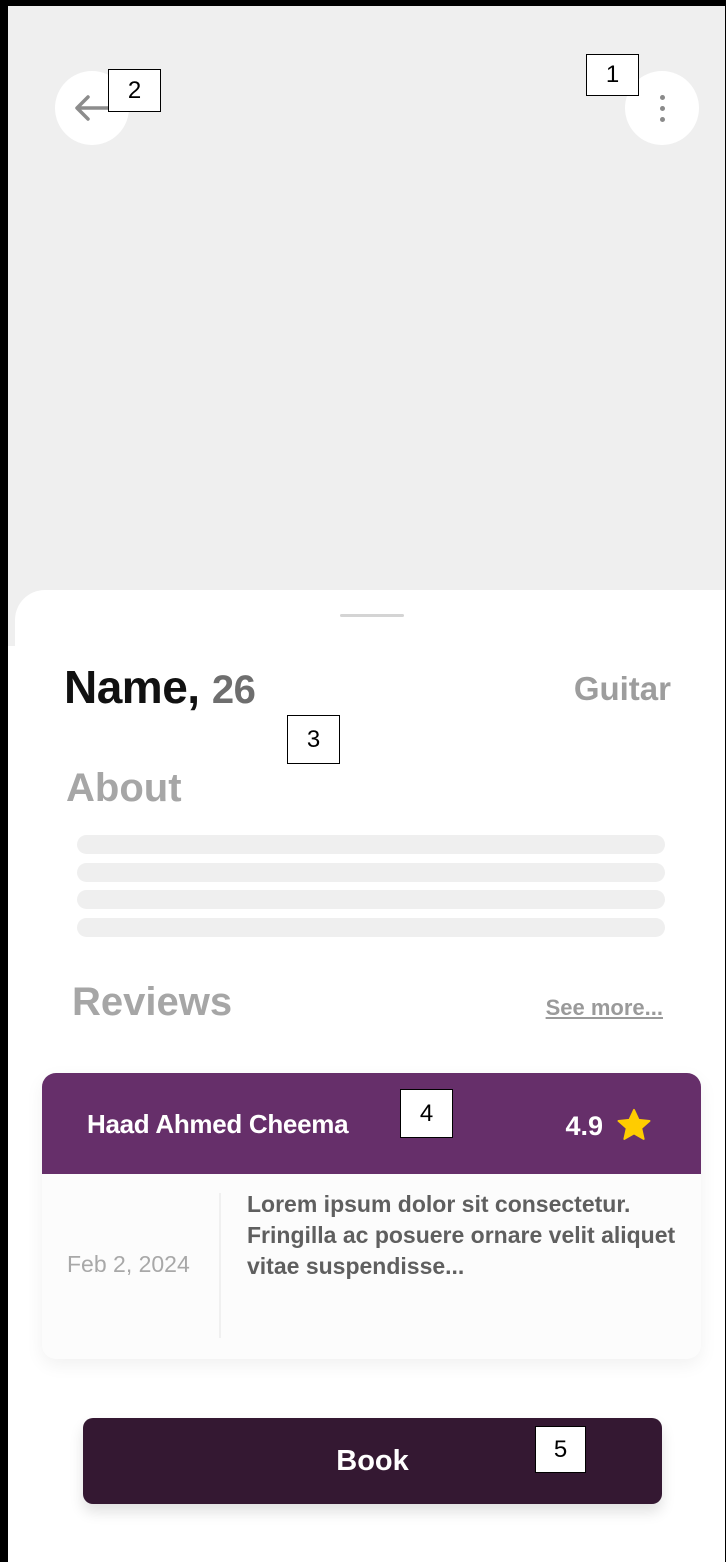  Describe the element at coordinates (132, 687) in the screenshot. I see `profile-name-text: Name,` at that location.